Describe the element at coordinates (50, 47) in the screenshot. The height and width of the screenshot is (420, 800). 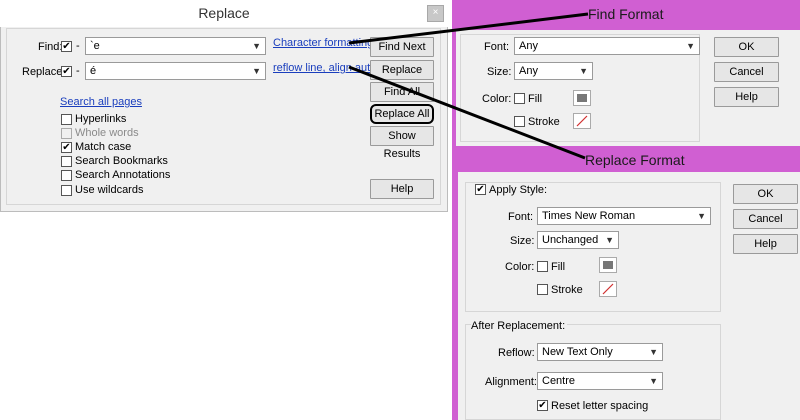
I see `find-label: Find:` at that location.